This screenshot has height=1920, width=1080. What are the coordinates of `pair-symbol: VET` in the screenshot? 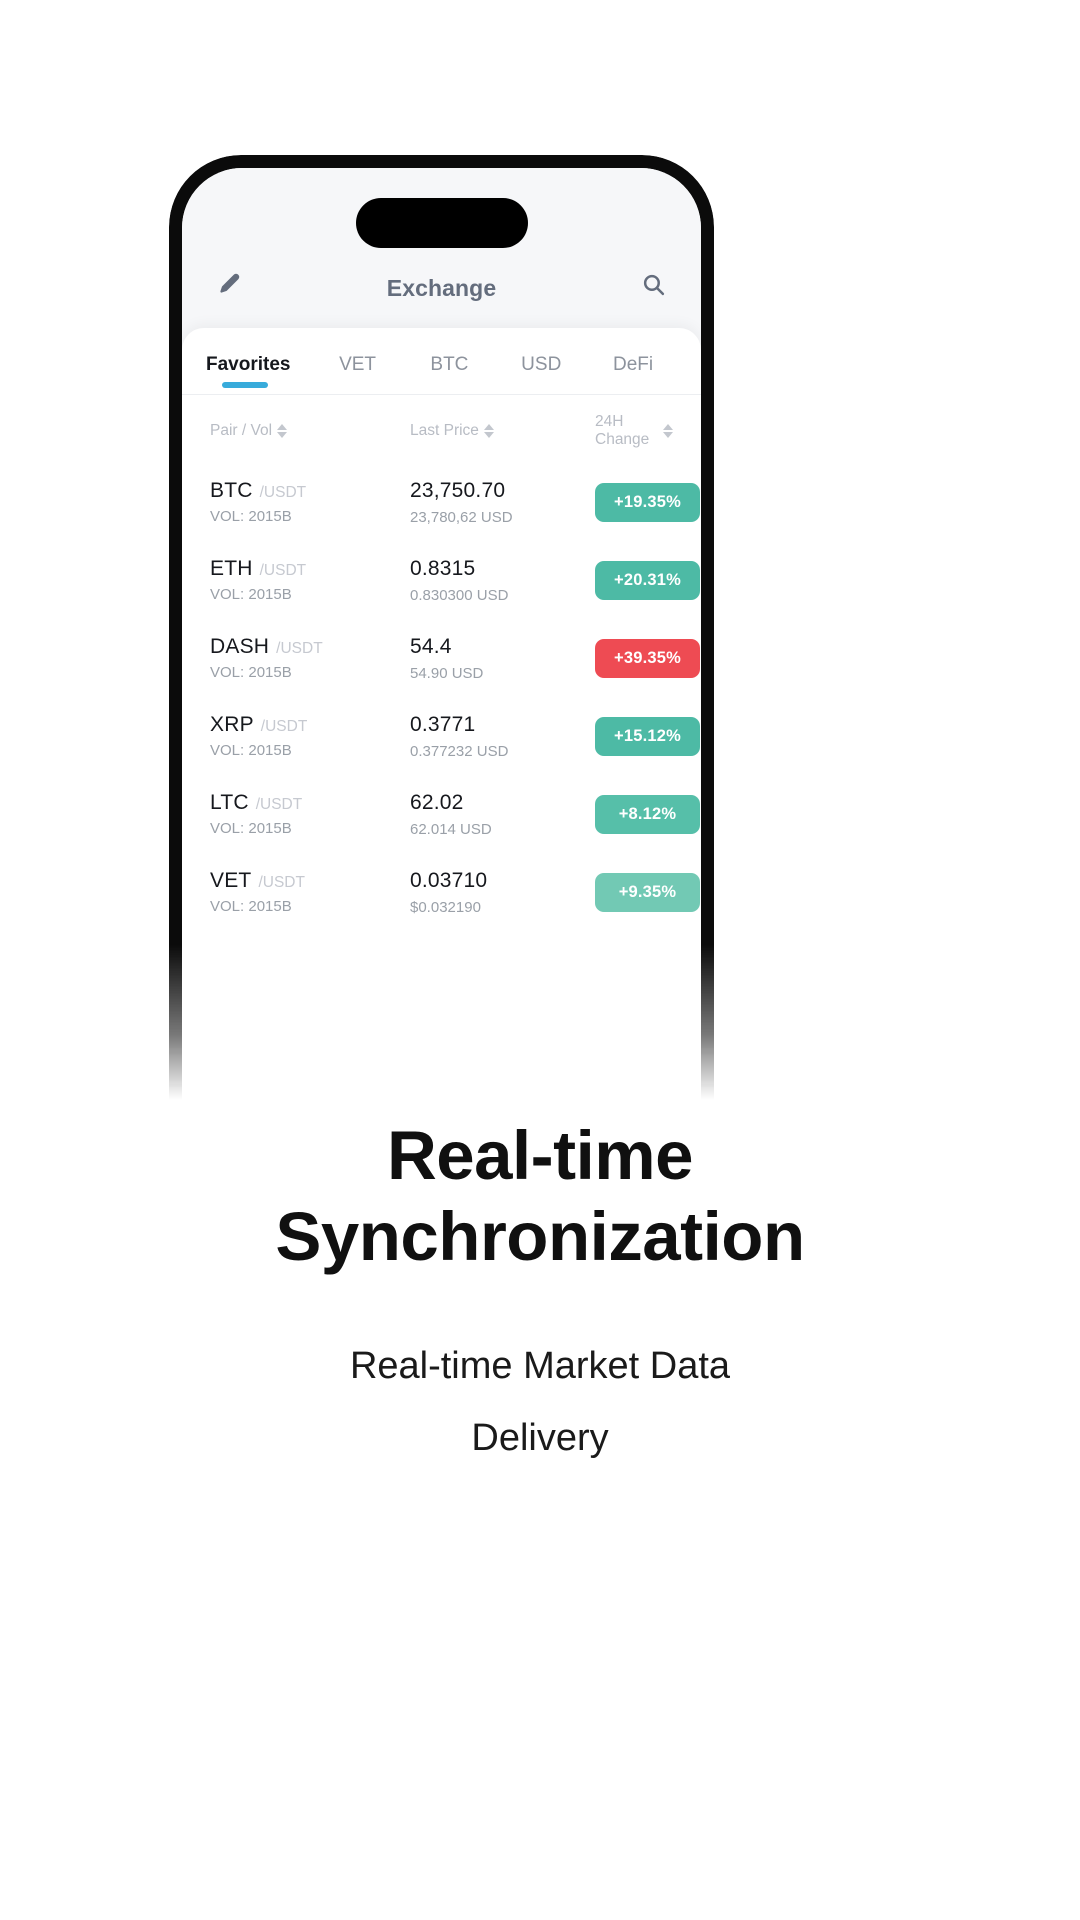 It's located at (231, 880).